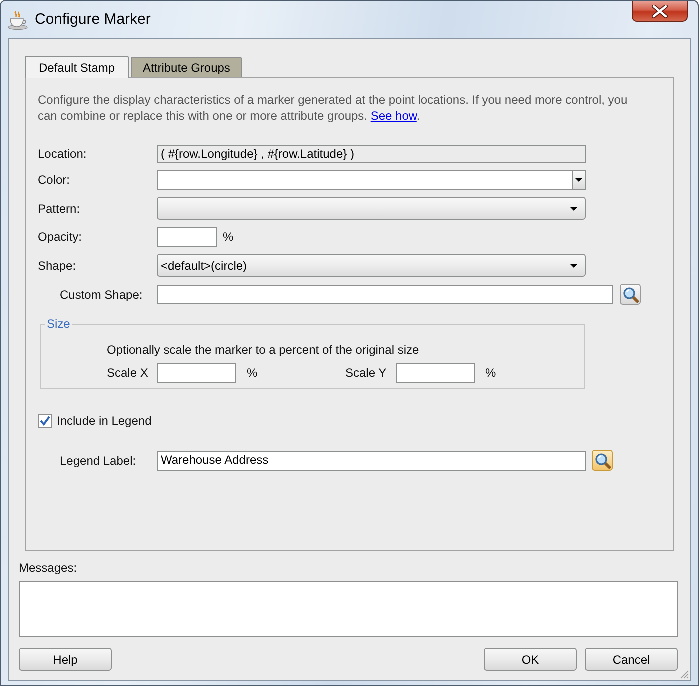 The height and width of the screenshot is (686, 699). I want to click on see-how-link: See how, so click(393, 116).